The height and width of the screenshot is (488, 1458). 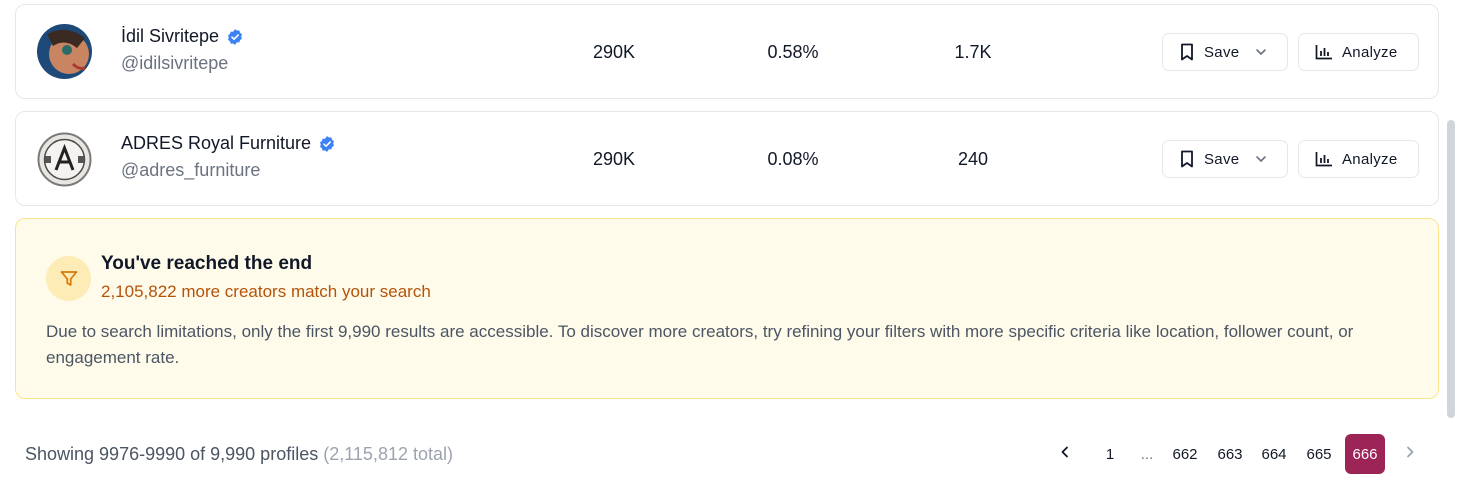 I want to click on page-665: 665, so click(x=1319, y=454).